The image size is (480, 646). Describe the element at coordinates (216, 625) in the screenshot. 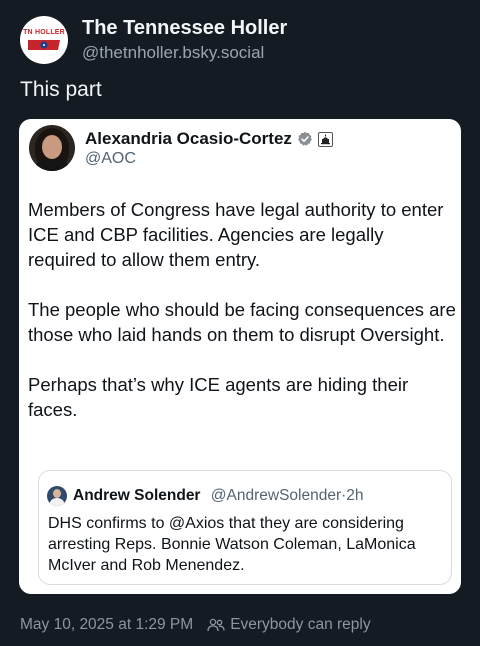

I see `people-icon` at that location.